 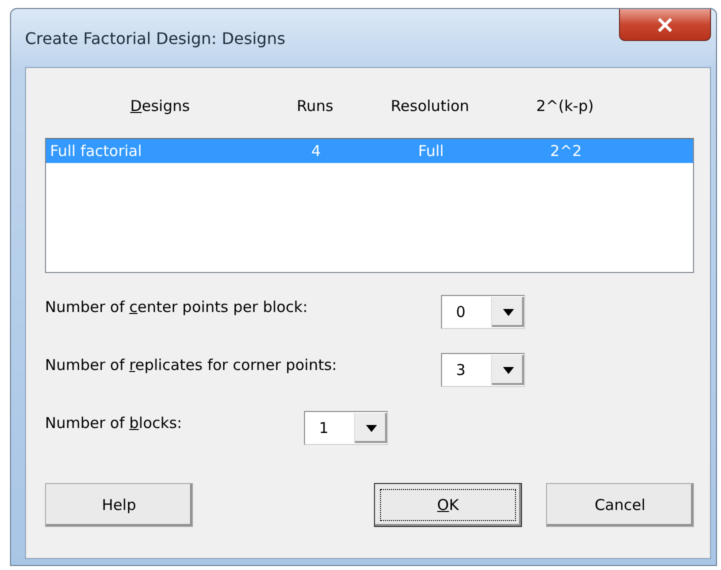 I want to click on column-header: 2^(k-p), so click(x=565, y=106).